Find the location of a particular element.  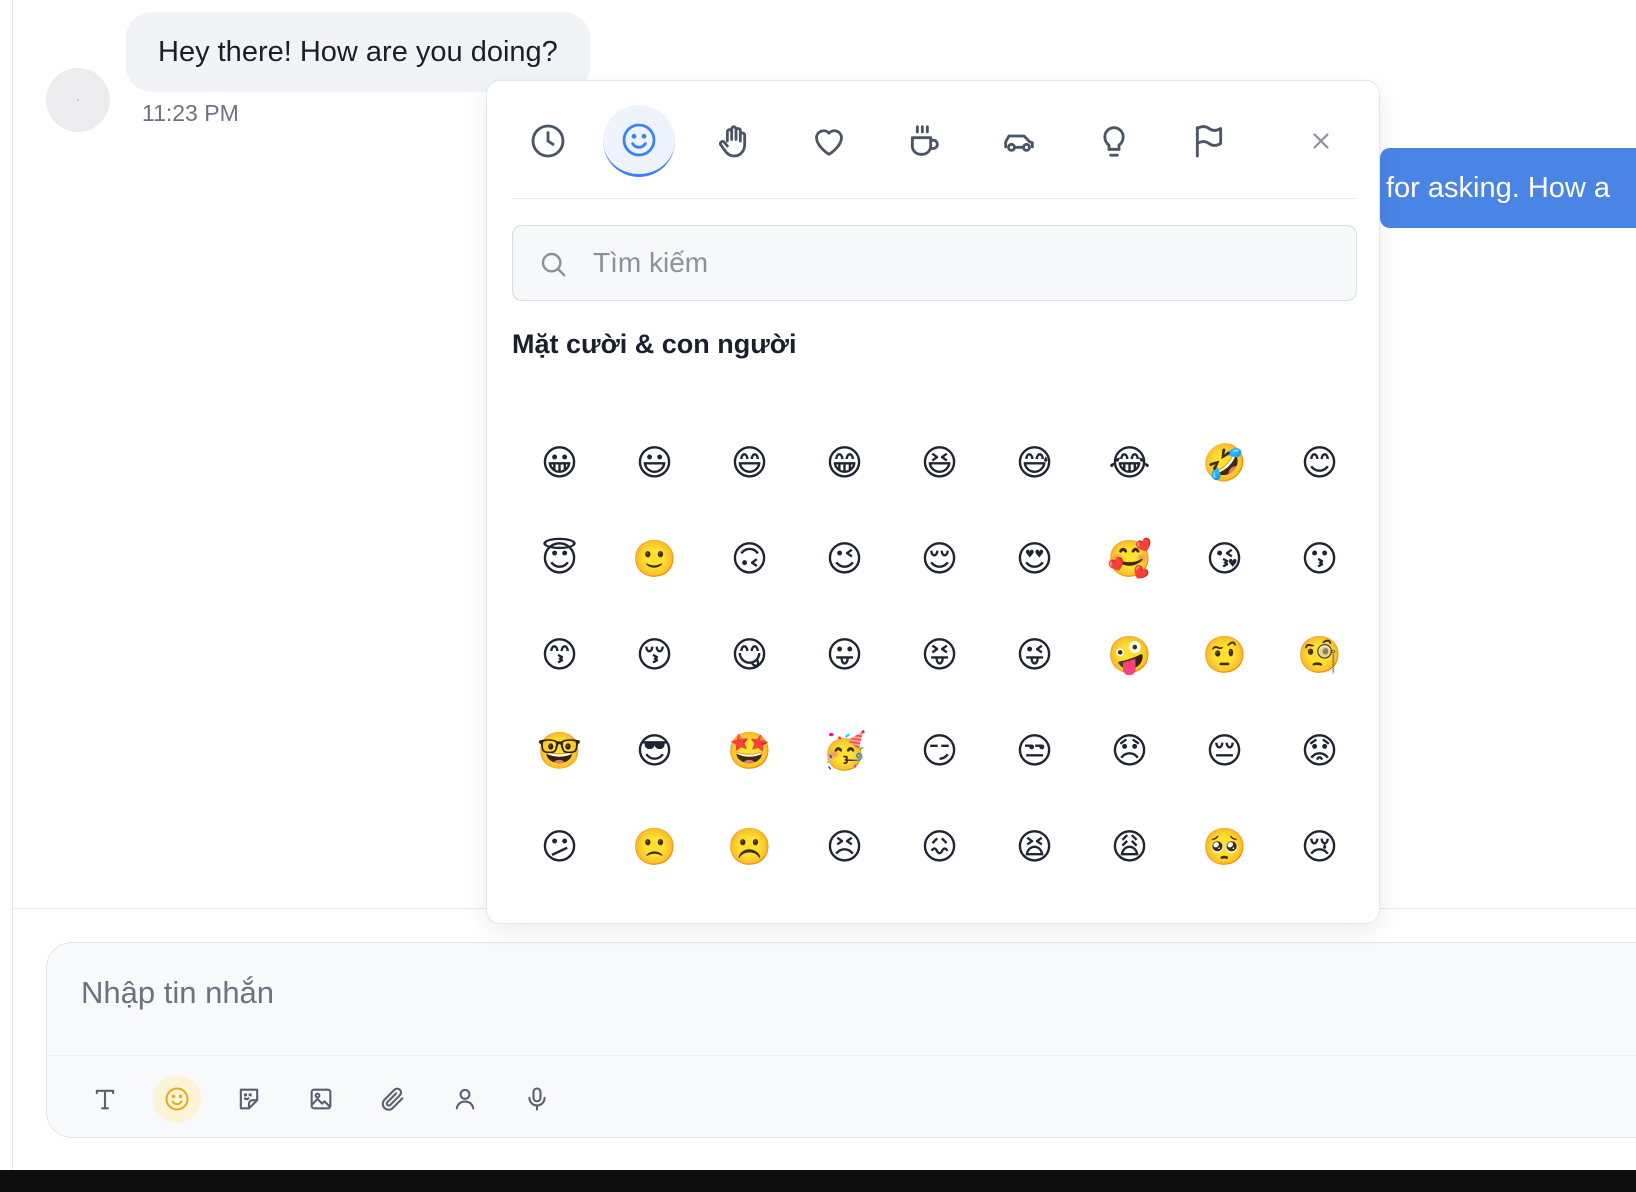

emoji-item: 🧐 is located at coordinates (1317, 655).